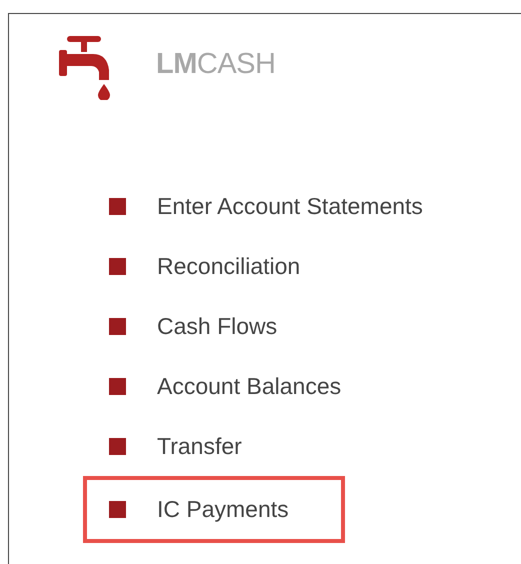  Describe the element at coordinates (199, 446) in the screenshot. I see `menu-item: Transfer` at that location.